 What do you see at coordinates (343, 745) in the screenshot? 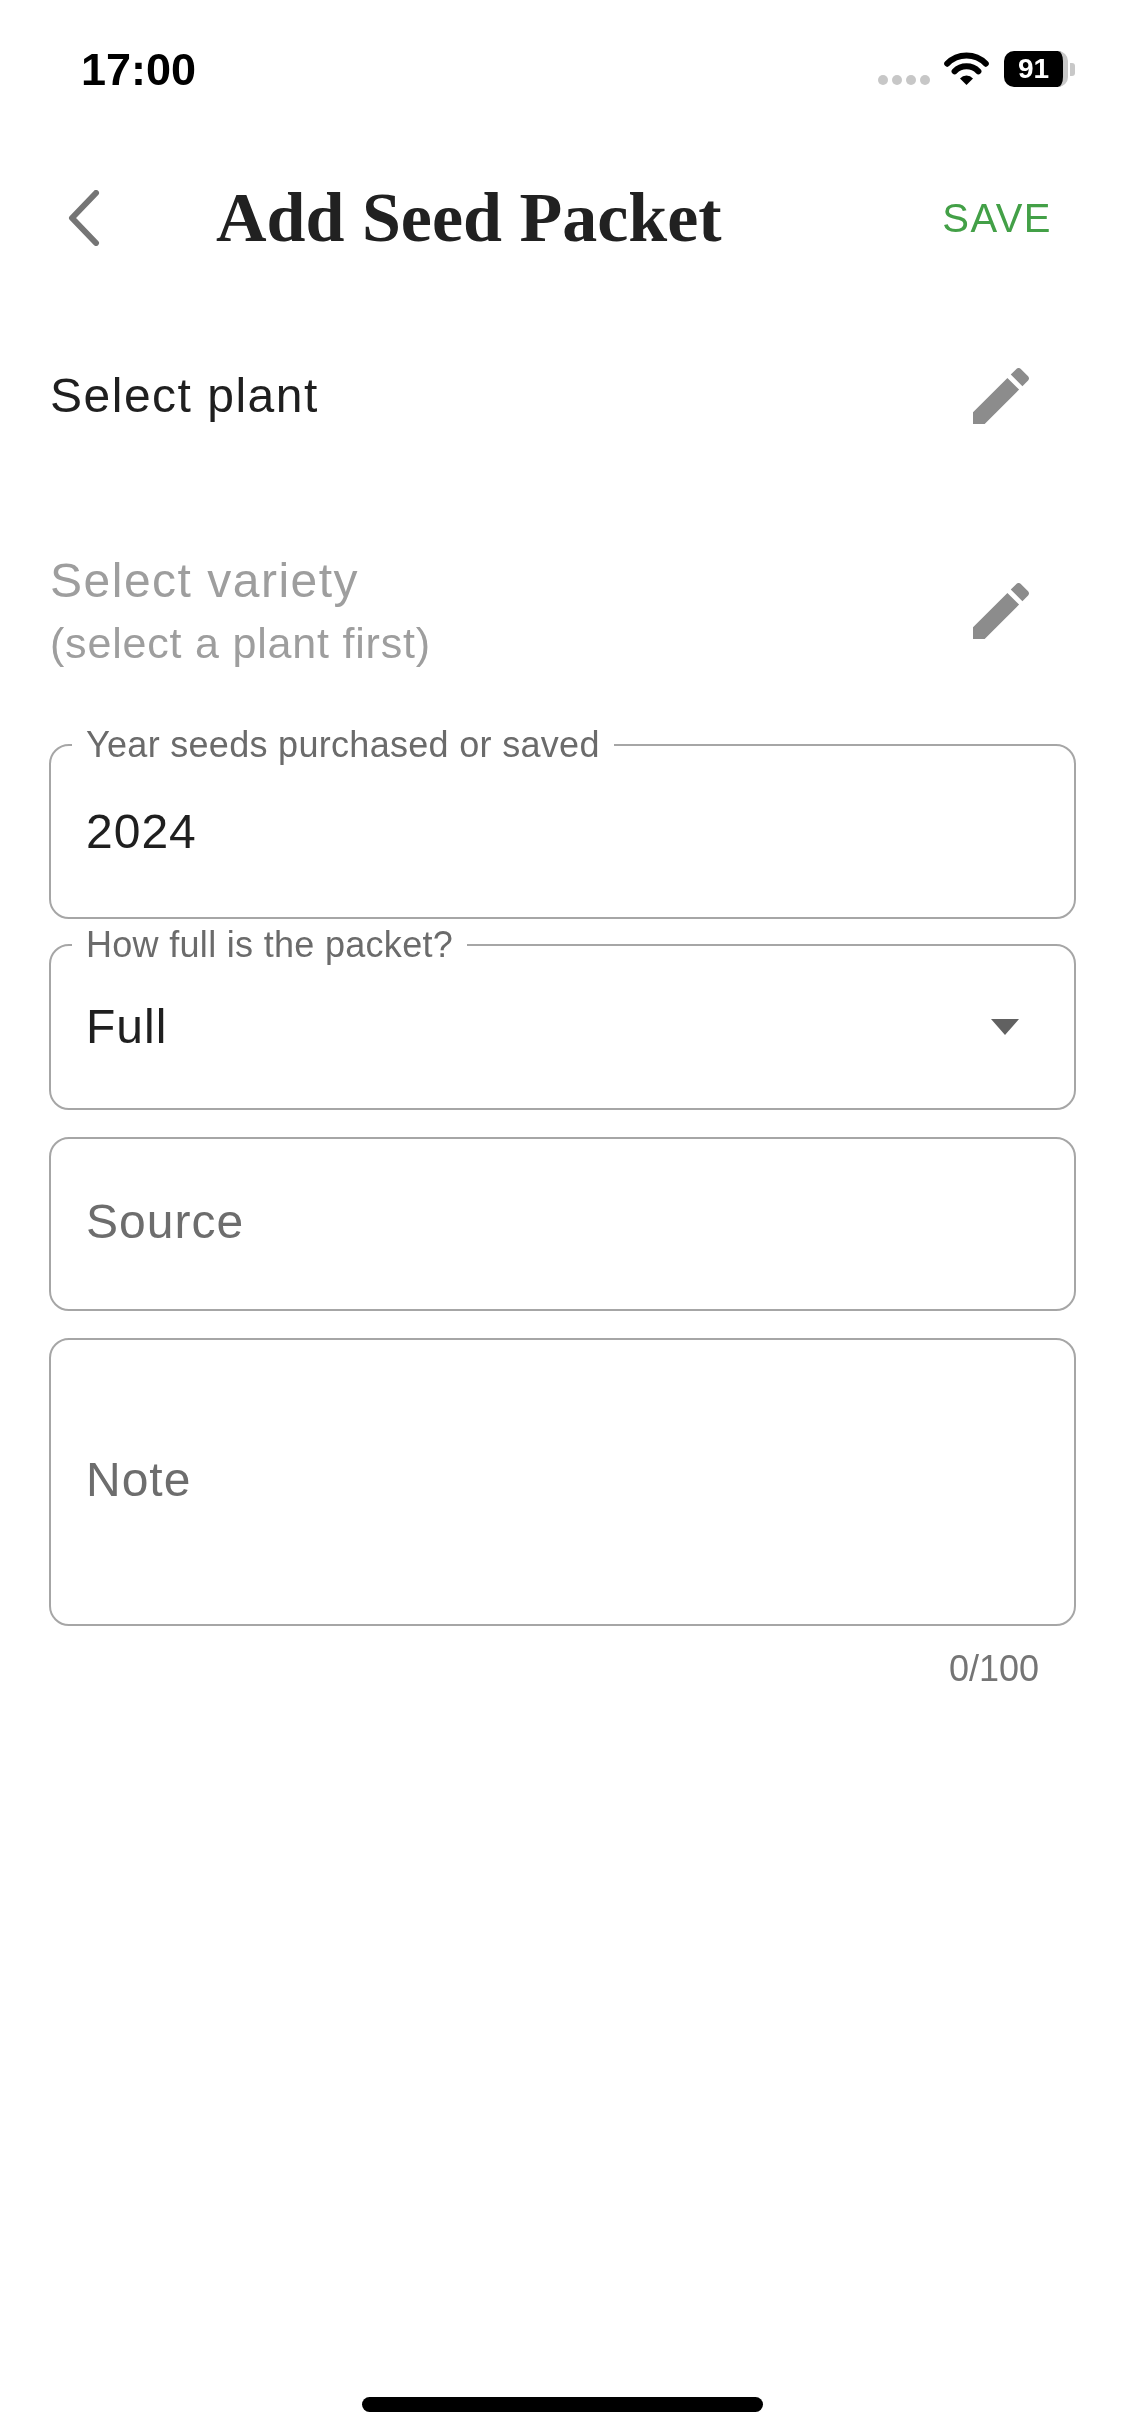
I see `field-label: Year seeds purchased or saved` at bounding box center [343, 745].